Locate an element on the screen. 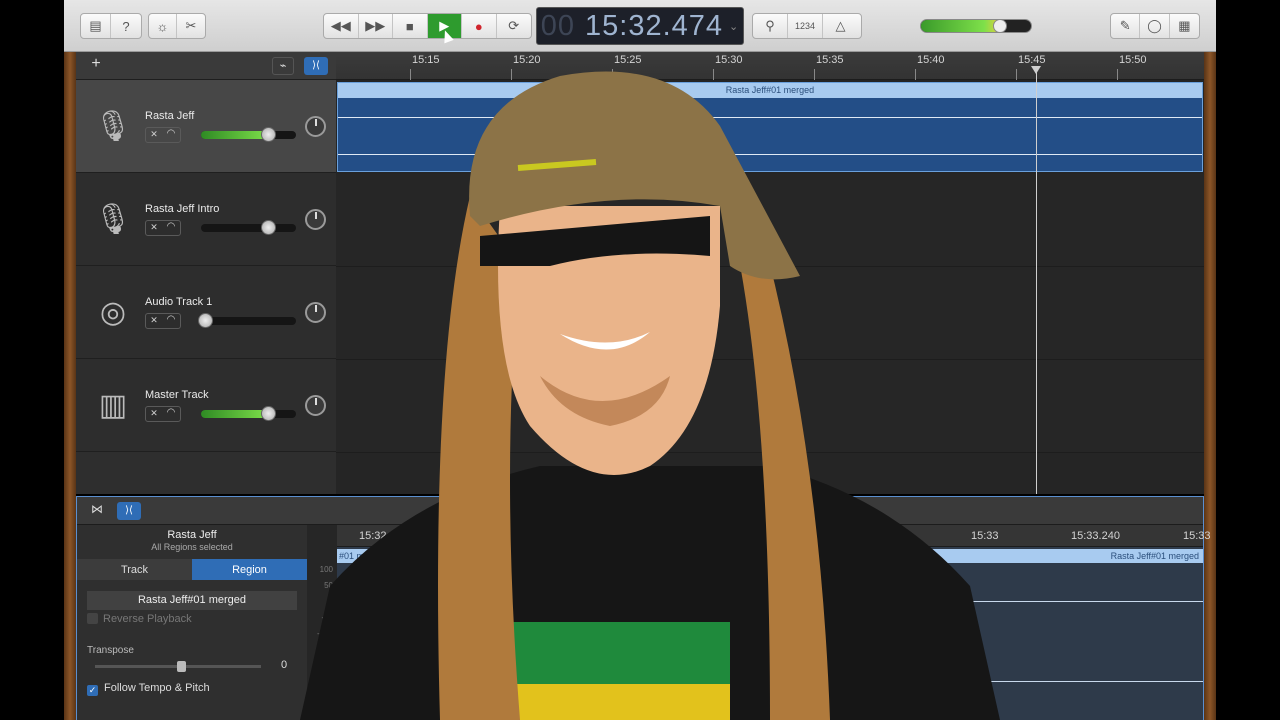 This screenshot has height=720, width=1280. help-icon: ? is located at coordinates (126, 26).